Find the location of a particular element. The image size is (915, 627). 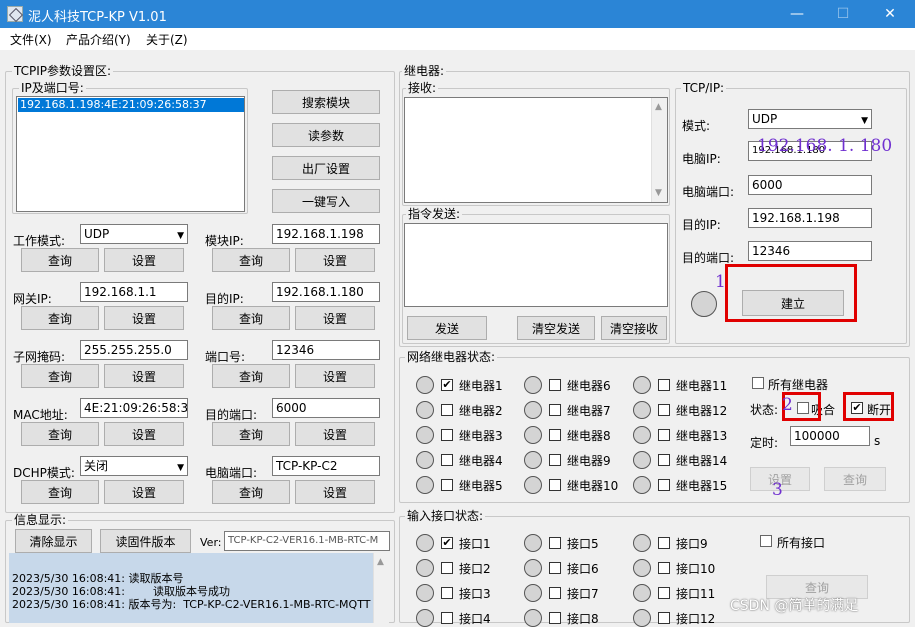

set-mac-button: 设置 is located at coordinates (144, 434).